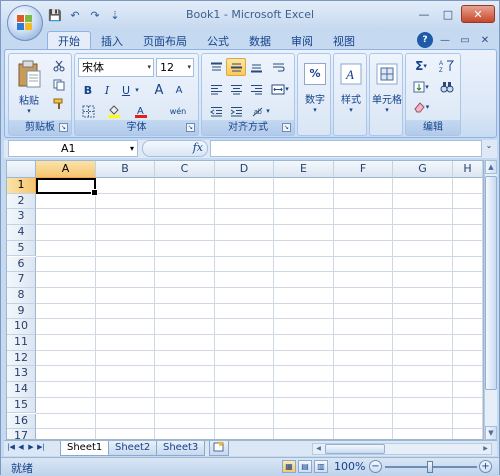 This screenshot has width=500, height=476. What do you see at coordinates (491, 433) in the screenshot?
I see `scroll-down-icon: ▼` at bounding box center [491, 433].